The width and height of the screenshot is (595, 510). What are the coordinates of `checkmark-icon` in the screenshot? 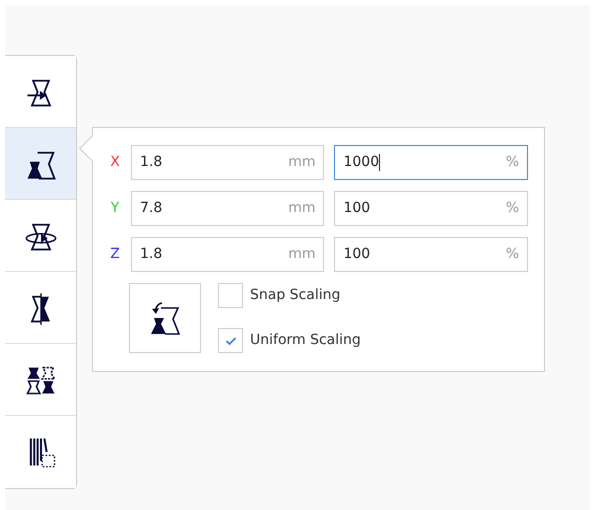 It's located at (230, 341).